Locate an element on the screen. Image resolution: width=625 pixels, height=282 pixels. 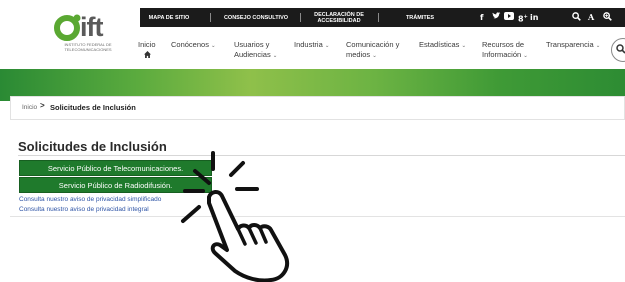
sitemap-link: MAPA DE SITIO is located at coordinates (169, 17).